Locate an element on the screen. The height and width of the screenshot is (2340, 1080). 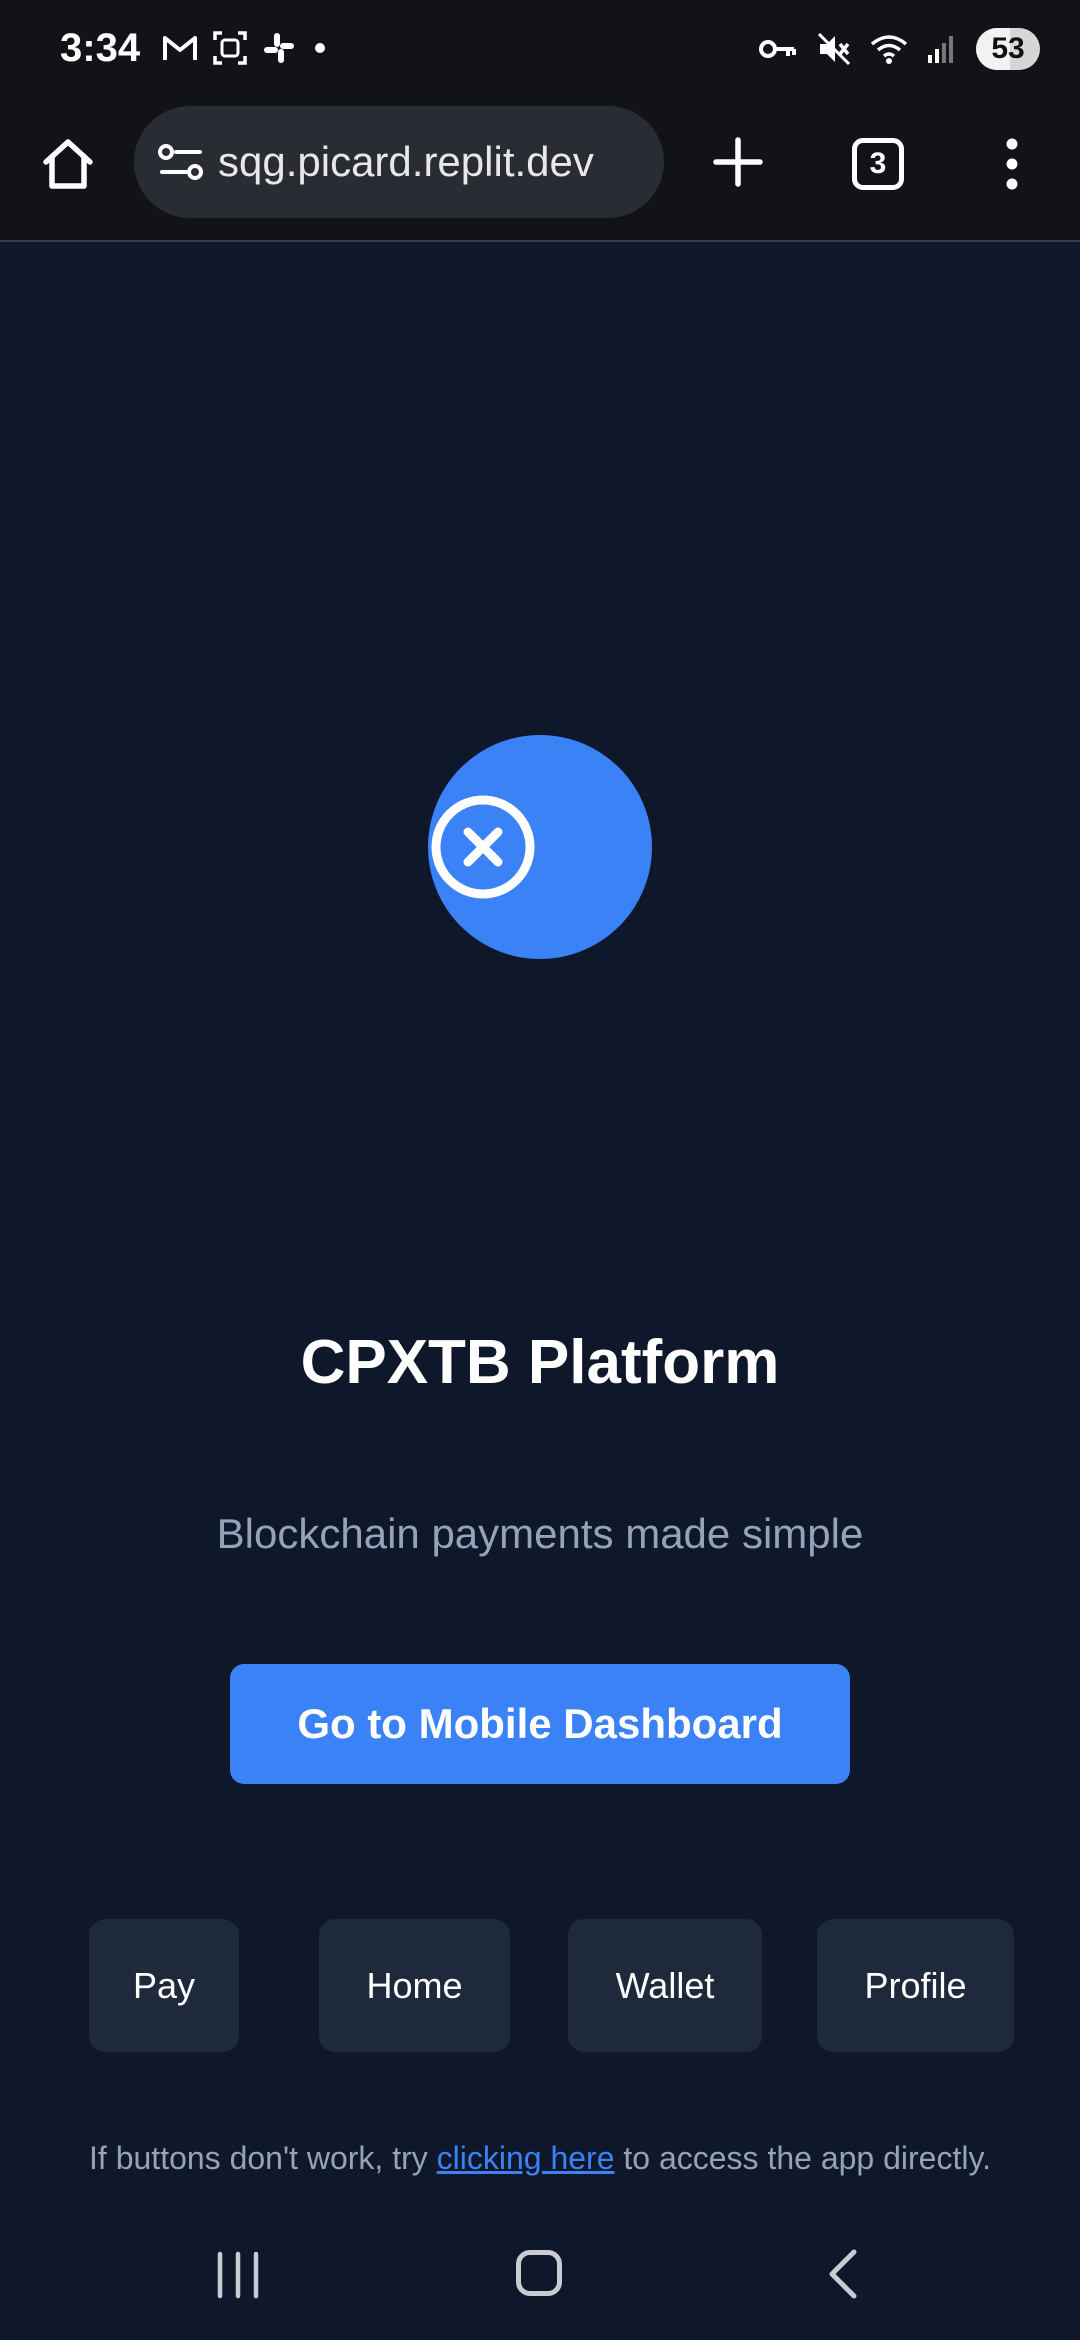
battery-level: 53 is located at coordinates (1008, 48).